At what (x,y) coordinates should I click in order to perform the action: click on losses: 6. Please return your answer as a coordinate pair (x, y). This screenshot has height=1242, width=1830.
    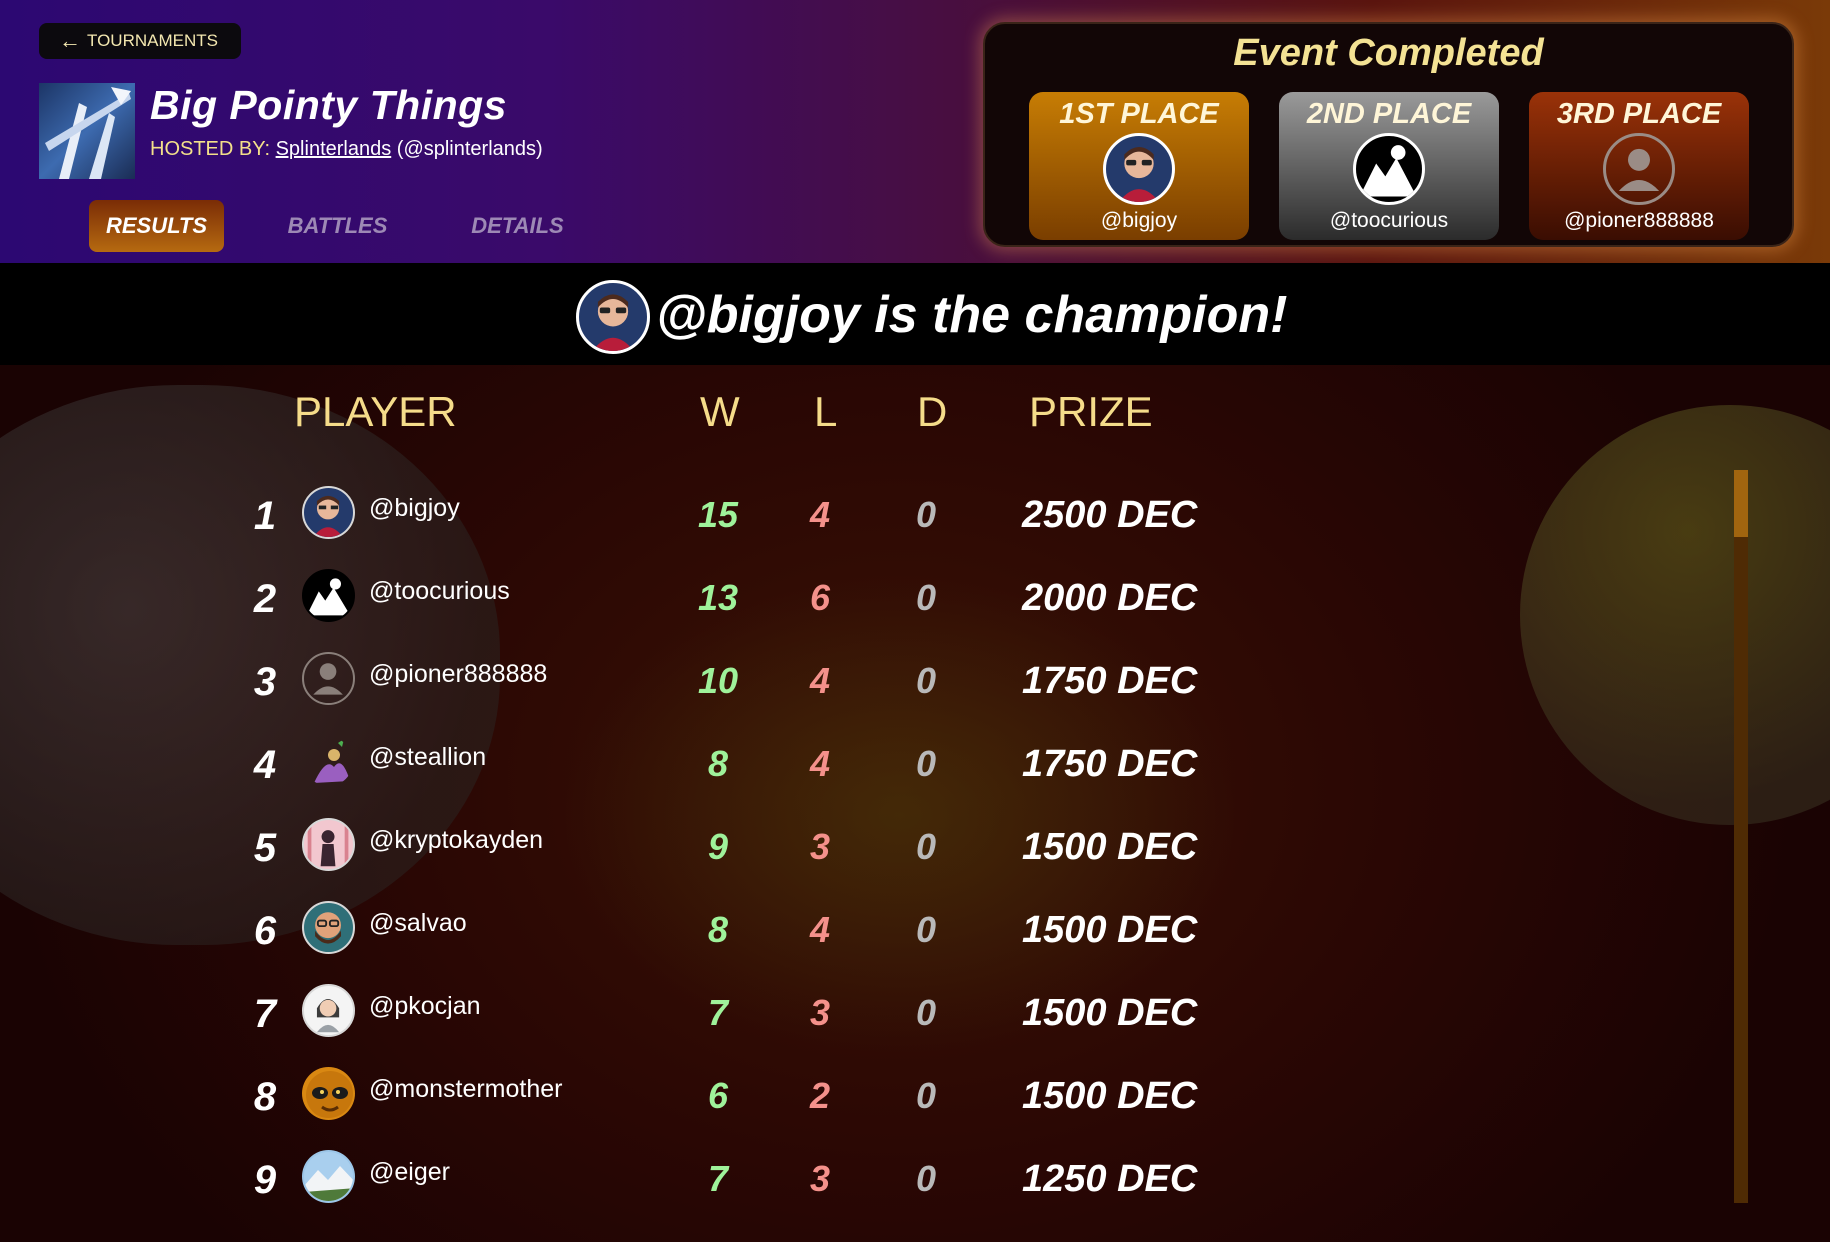
    Looking at the image, I should click on (820, 597).